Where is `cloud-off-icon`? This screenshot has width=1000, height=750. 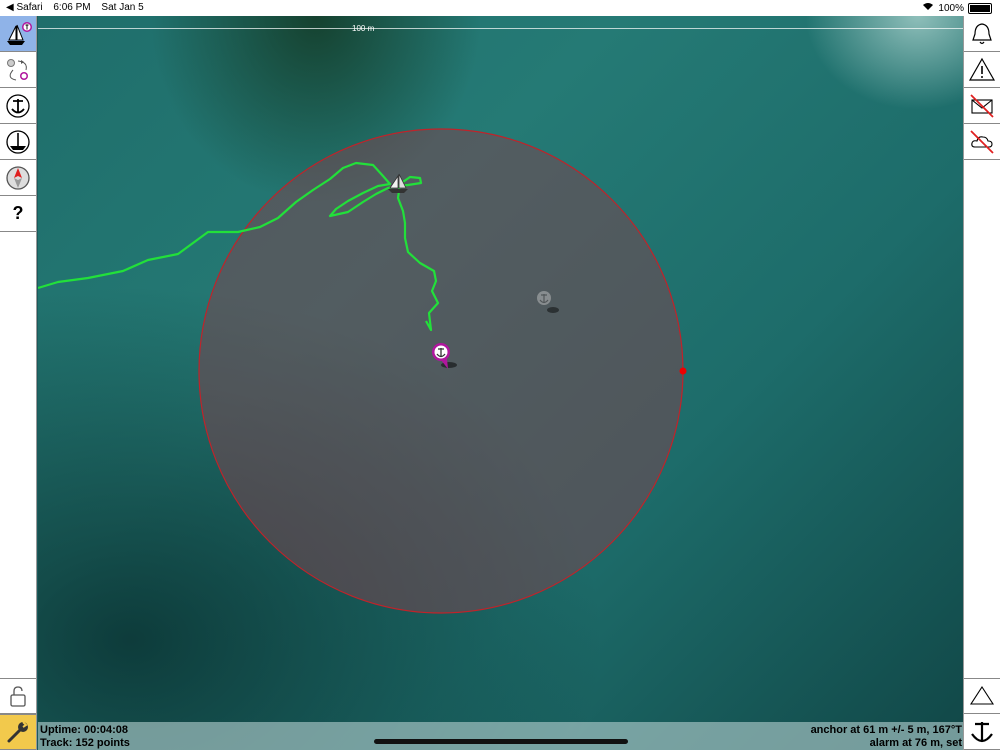
cloud-off-icon is located at coordinates (982, 141).